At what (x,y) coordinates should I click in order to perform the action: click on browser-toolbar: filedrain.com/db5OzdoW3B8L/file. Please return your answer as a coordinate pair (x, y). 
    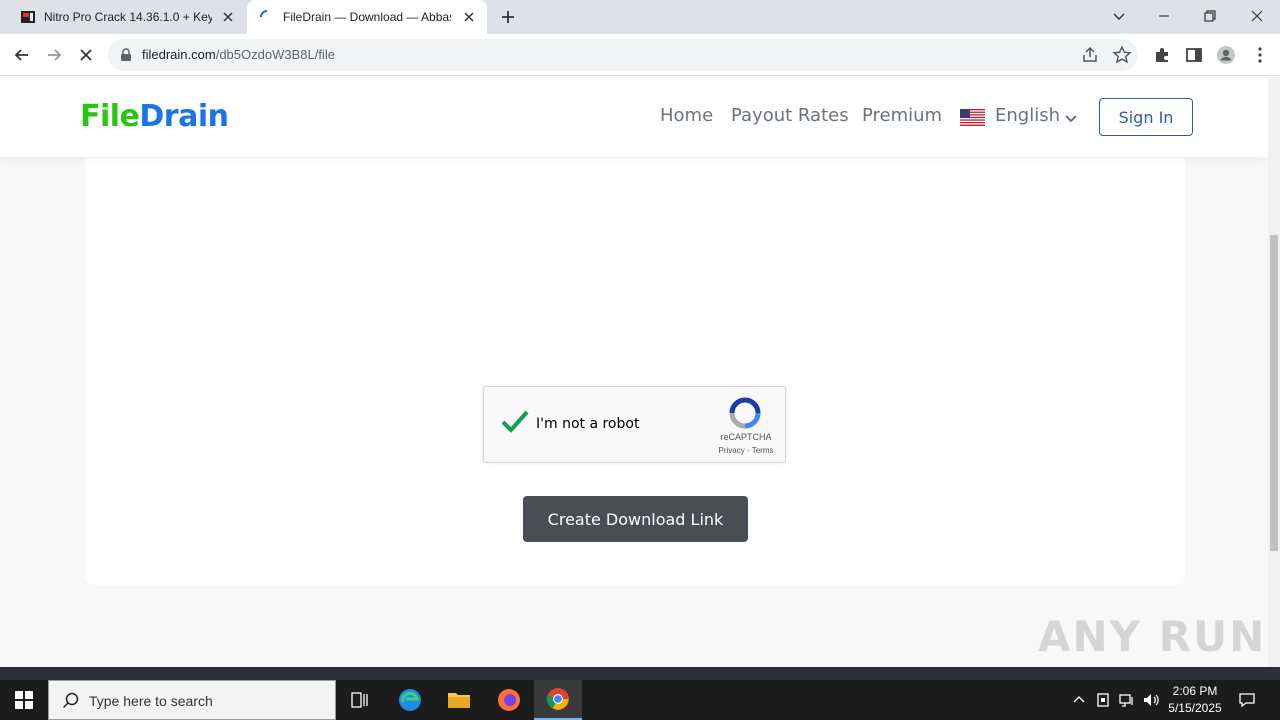
    Looking at the image, I should click on (640, 55).